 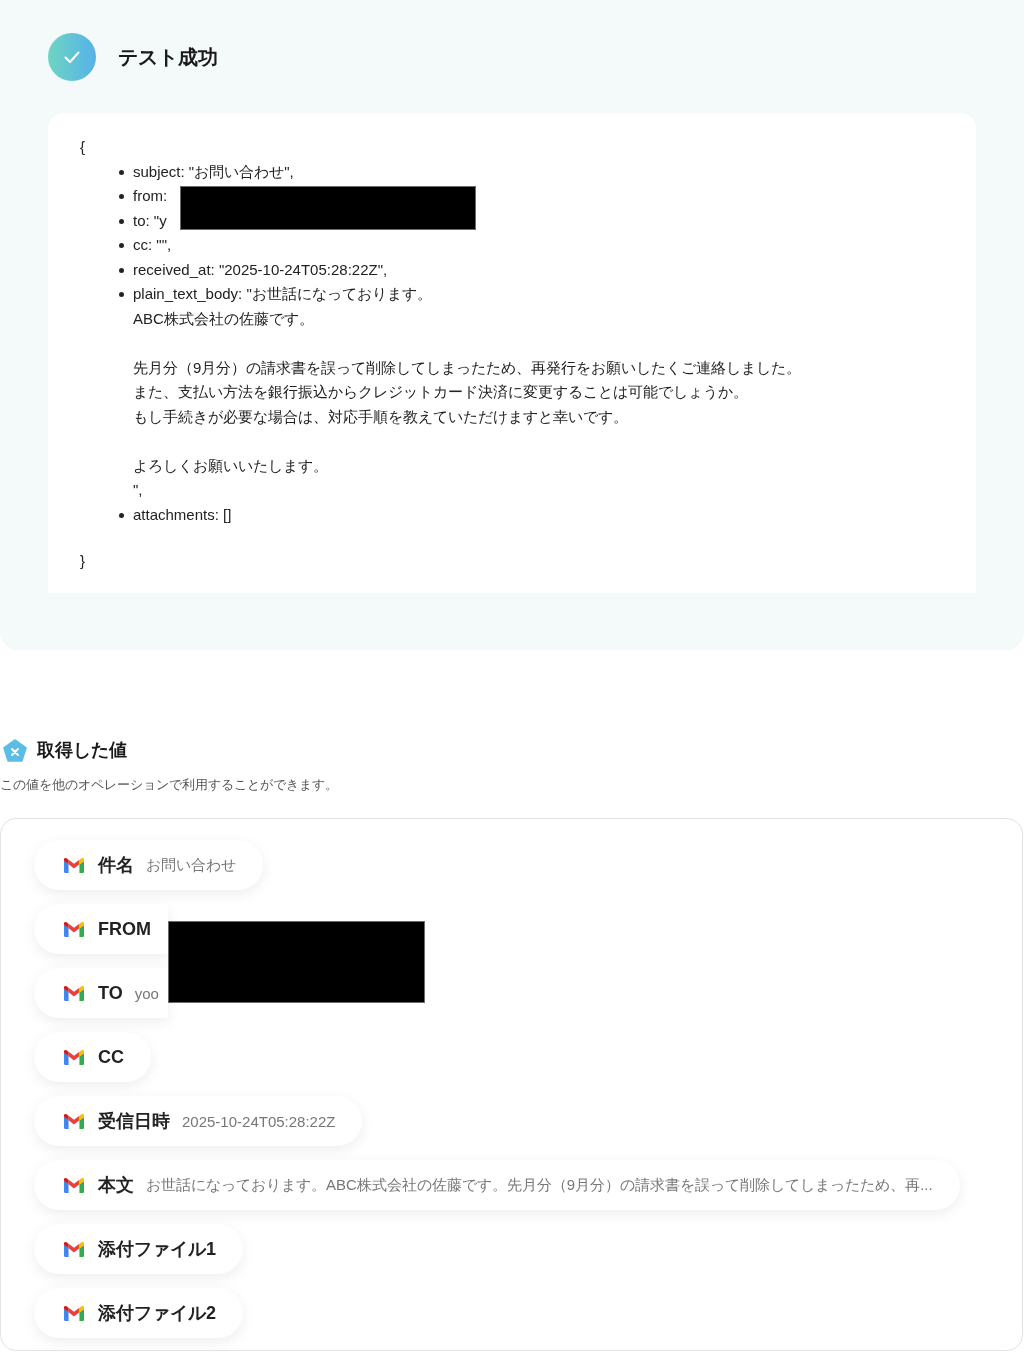 I want to click on chip-label: 受信日時, so click(x=134, y=1121).